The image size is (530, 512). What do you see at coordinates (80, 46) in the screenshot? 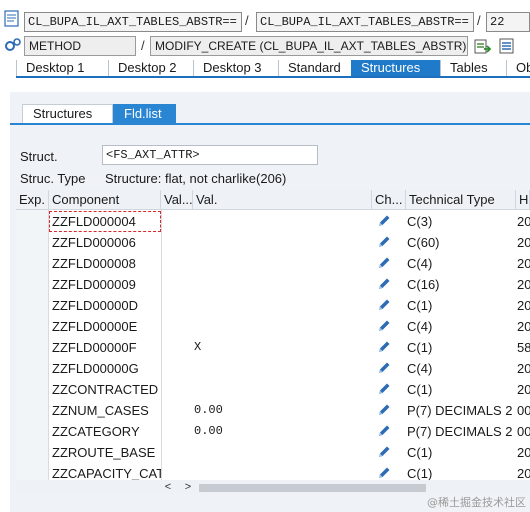
I see `object-type-field: METHOD` at bounding box center [80, 46].